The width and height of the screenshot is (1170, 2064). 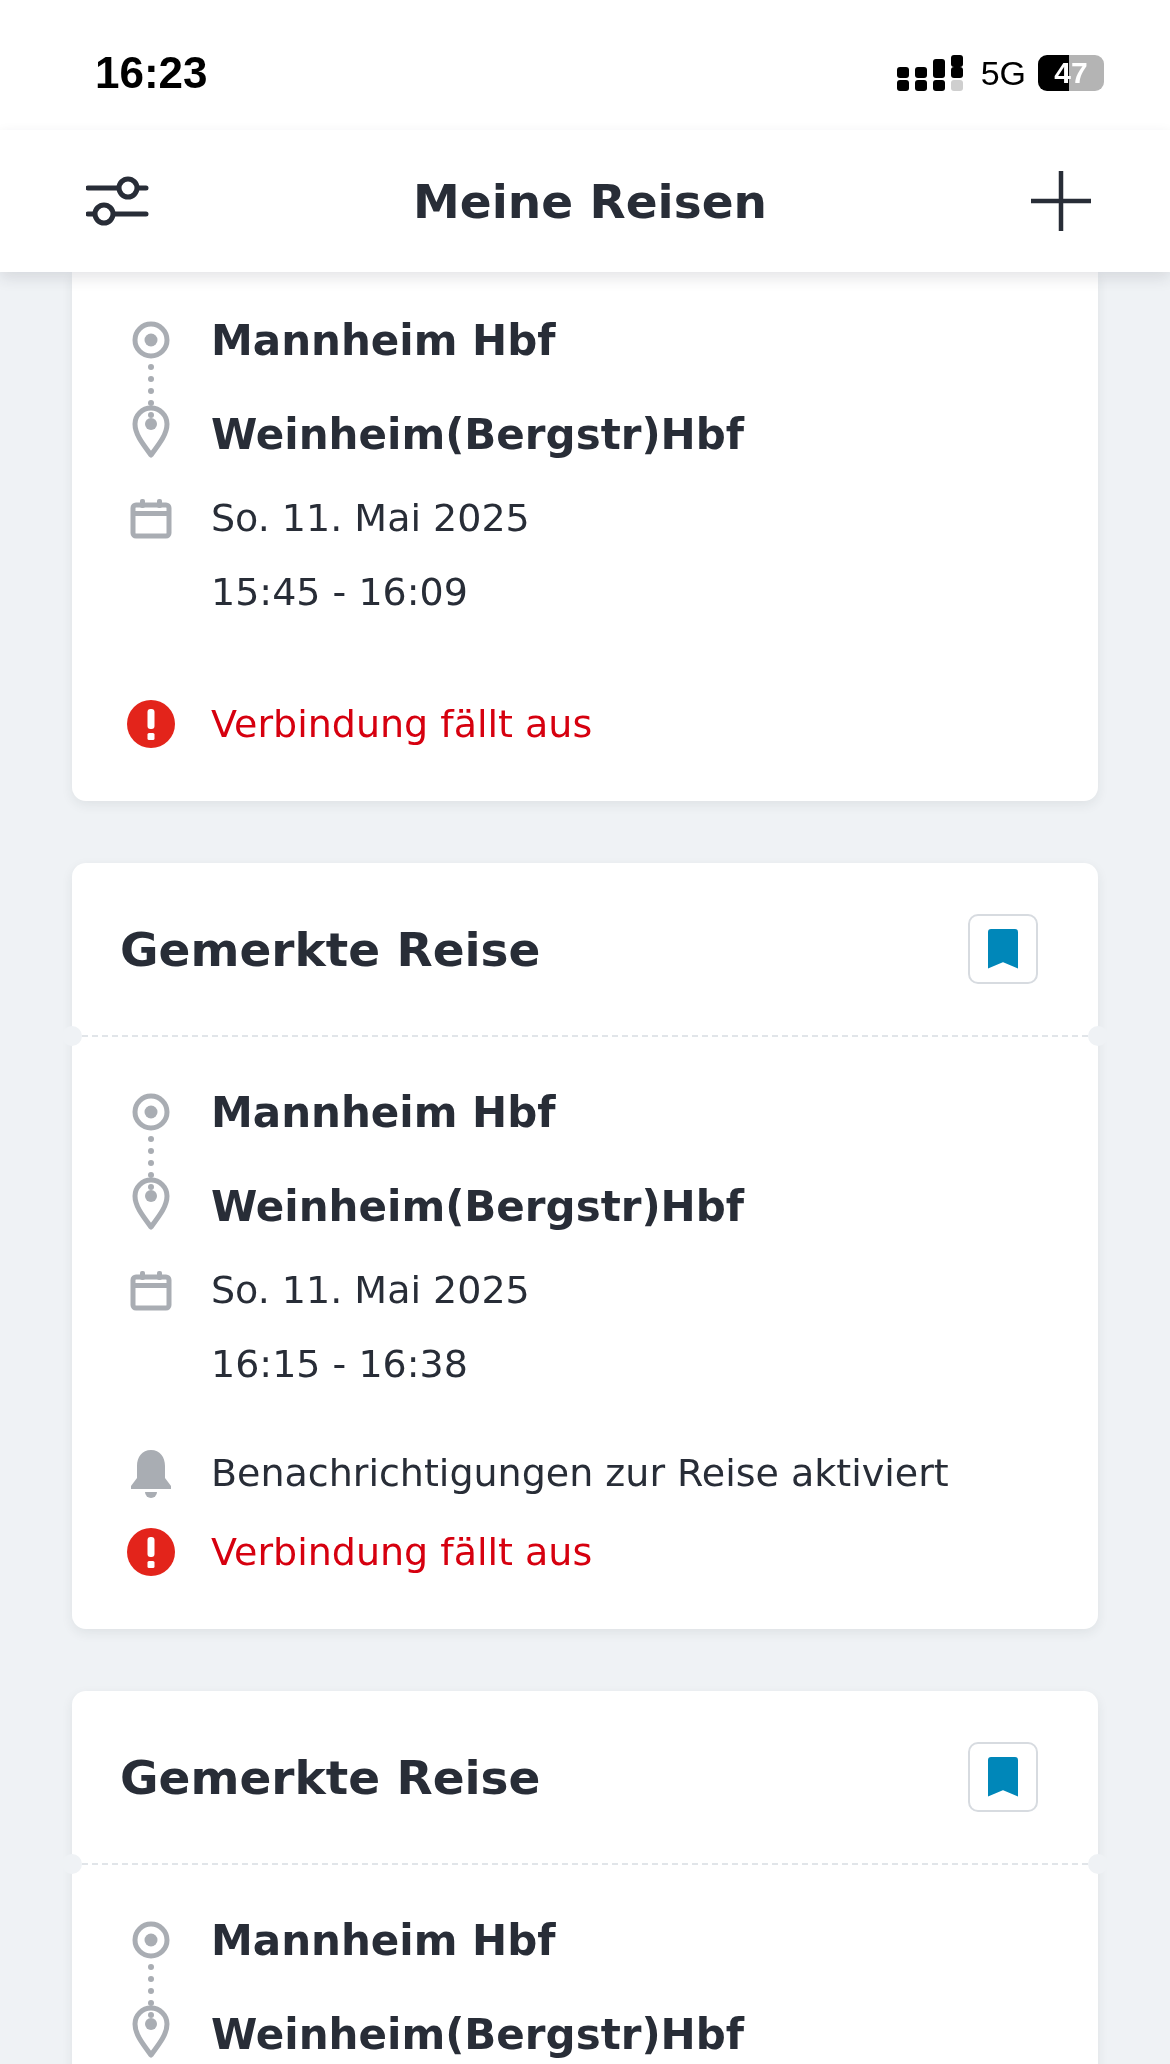 I want to click on add-button, so click(x=1061, y=201).